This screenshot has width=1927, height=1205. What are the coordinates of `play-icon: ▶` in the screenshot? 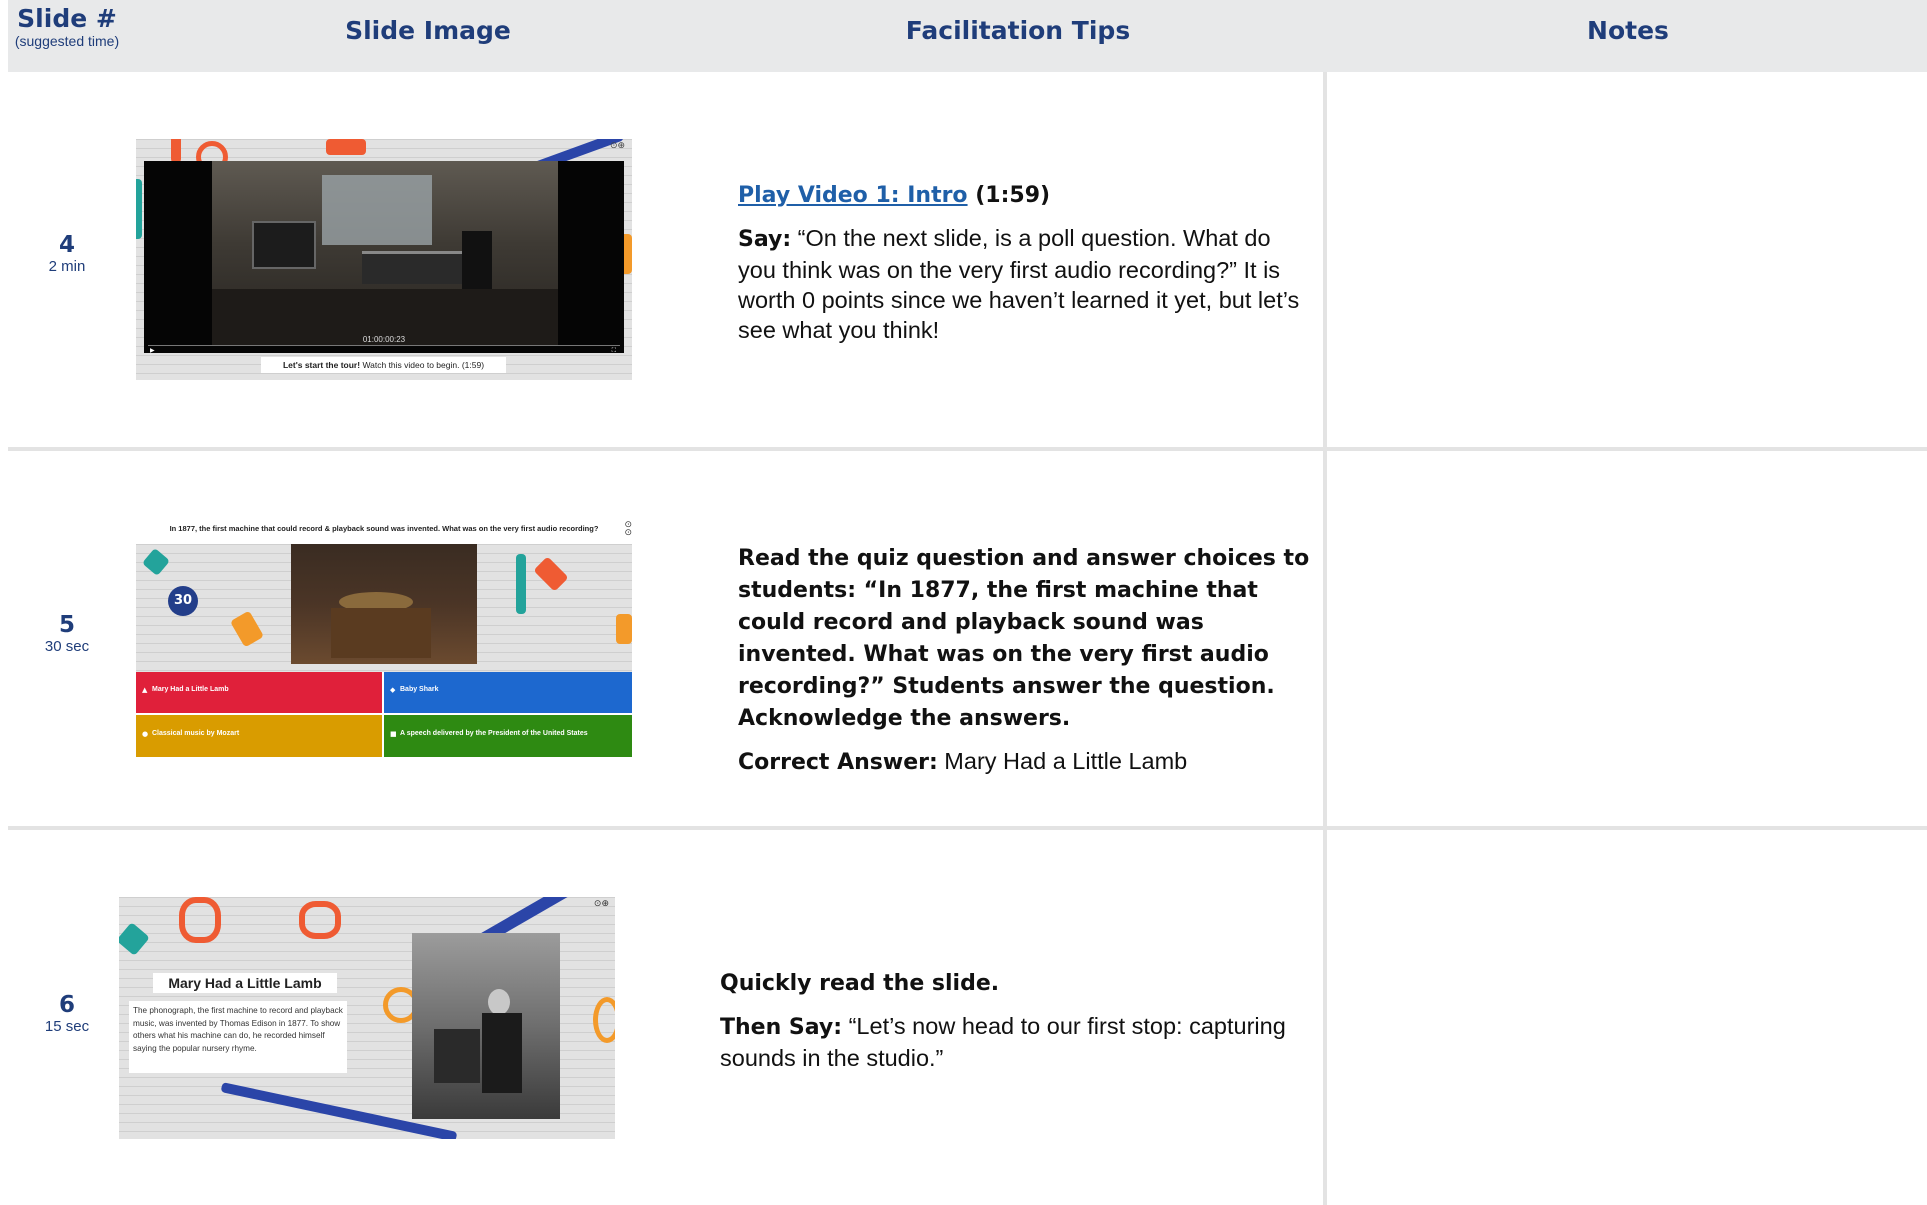 It's located at (152, 350).